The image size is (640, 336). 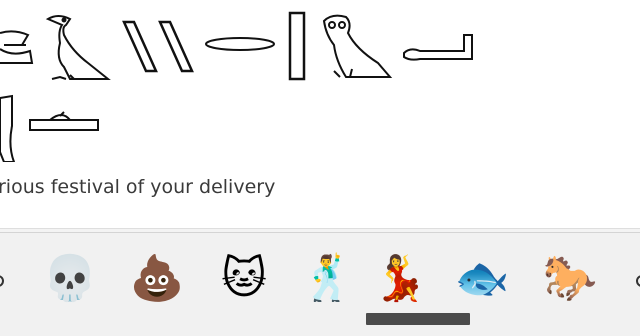 What do you see at coordinates (157, 279) in the screenshot?
I see `pile-of-poo-emoji: 💩` at bounding box center [157, 279].